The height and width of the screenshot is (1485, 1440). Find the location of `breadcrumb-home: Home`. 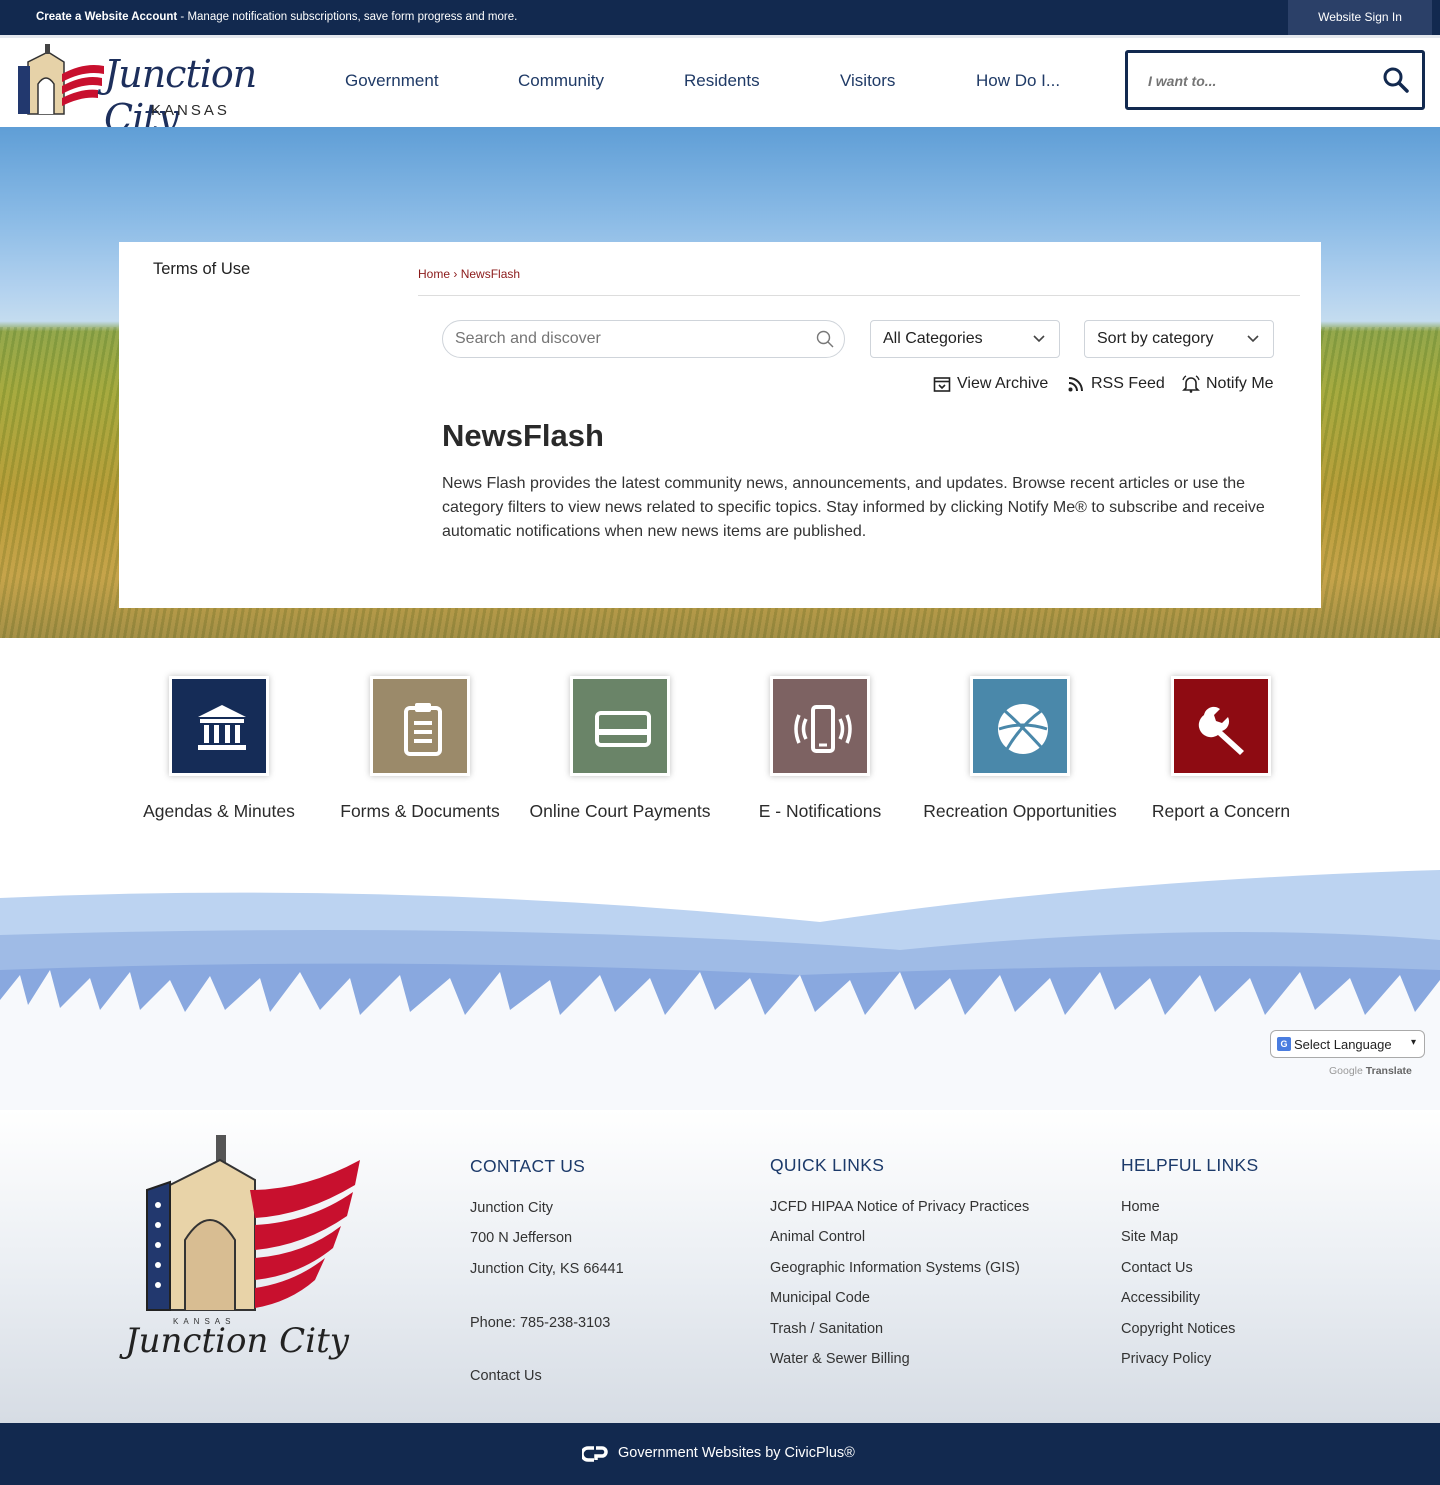

breadcrumb-home: Home is located at coordinates (434, 274).